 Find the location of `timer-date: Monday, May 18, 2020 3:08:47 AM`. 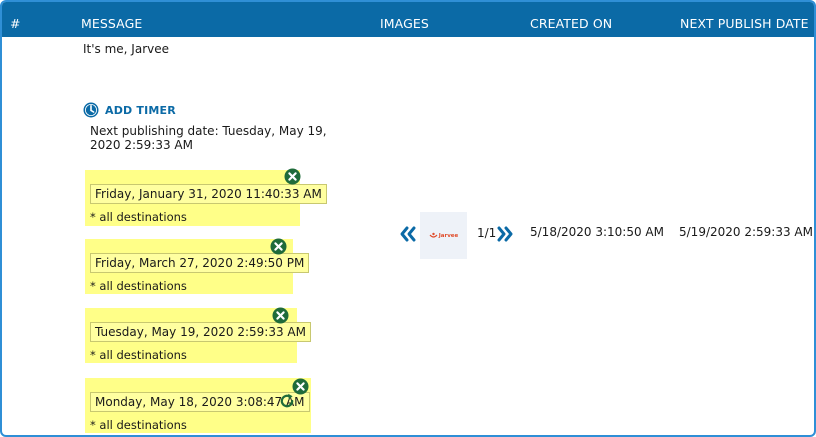

timer-date: Monday, May 18, 2020 3:08:47 AM is located at coordinates (200, 402).